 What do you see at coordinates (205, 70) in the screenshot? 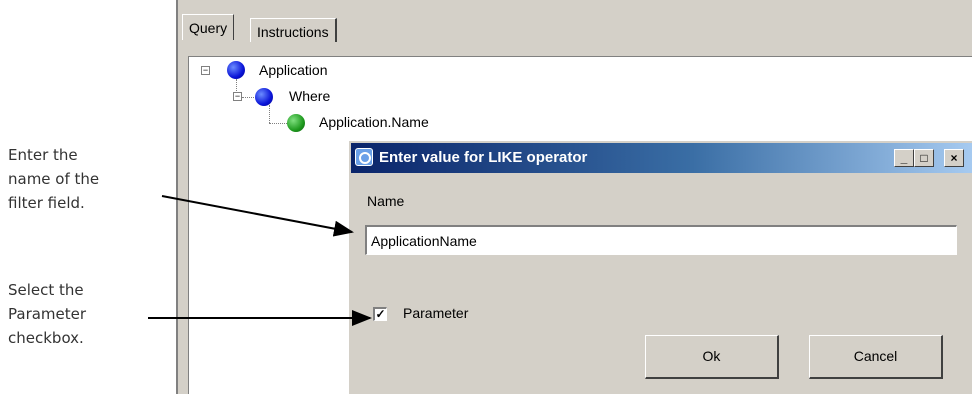
I see `collapse-root-icon: −` at bounding box center [205, 70].